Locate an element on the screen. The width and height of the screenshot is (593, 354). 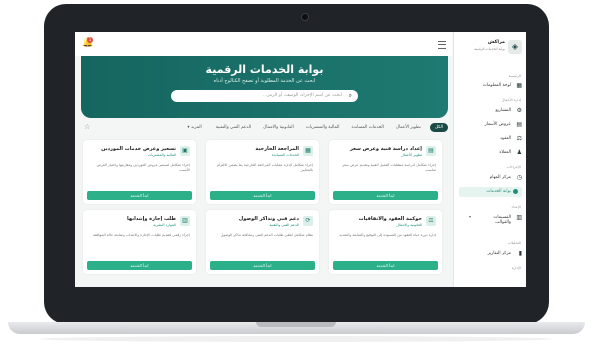
tab-all: الكل is located at coordinates (438, 127).